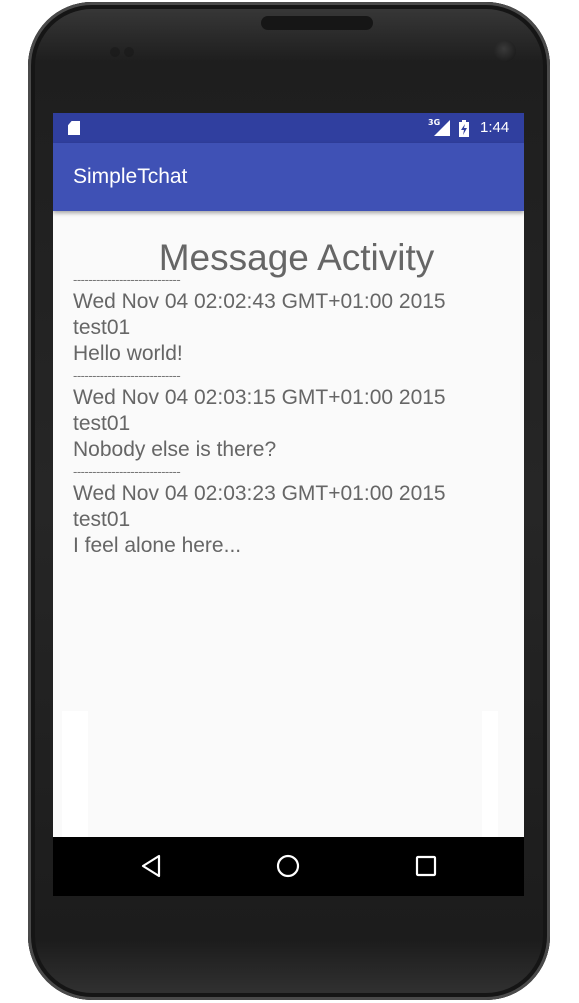 This screenshot has width=579, height=1003. What do you see at coordinates (434, 122) in the screenshot?
I see `network-type-label: 3G` at bounding box center [434, 122].